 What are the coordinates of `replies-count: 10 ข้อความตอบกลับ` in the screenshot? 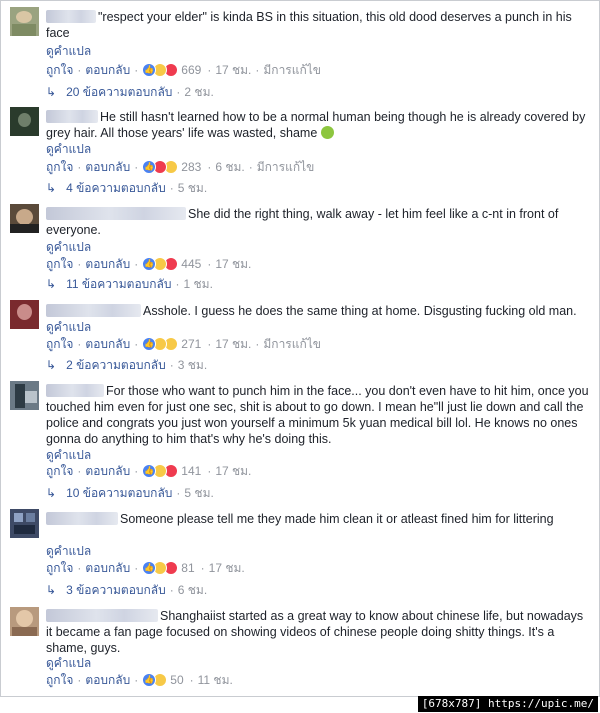 It's located at (119, 493).